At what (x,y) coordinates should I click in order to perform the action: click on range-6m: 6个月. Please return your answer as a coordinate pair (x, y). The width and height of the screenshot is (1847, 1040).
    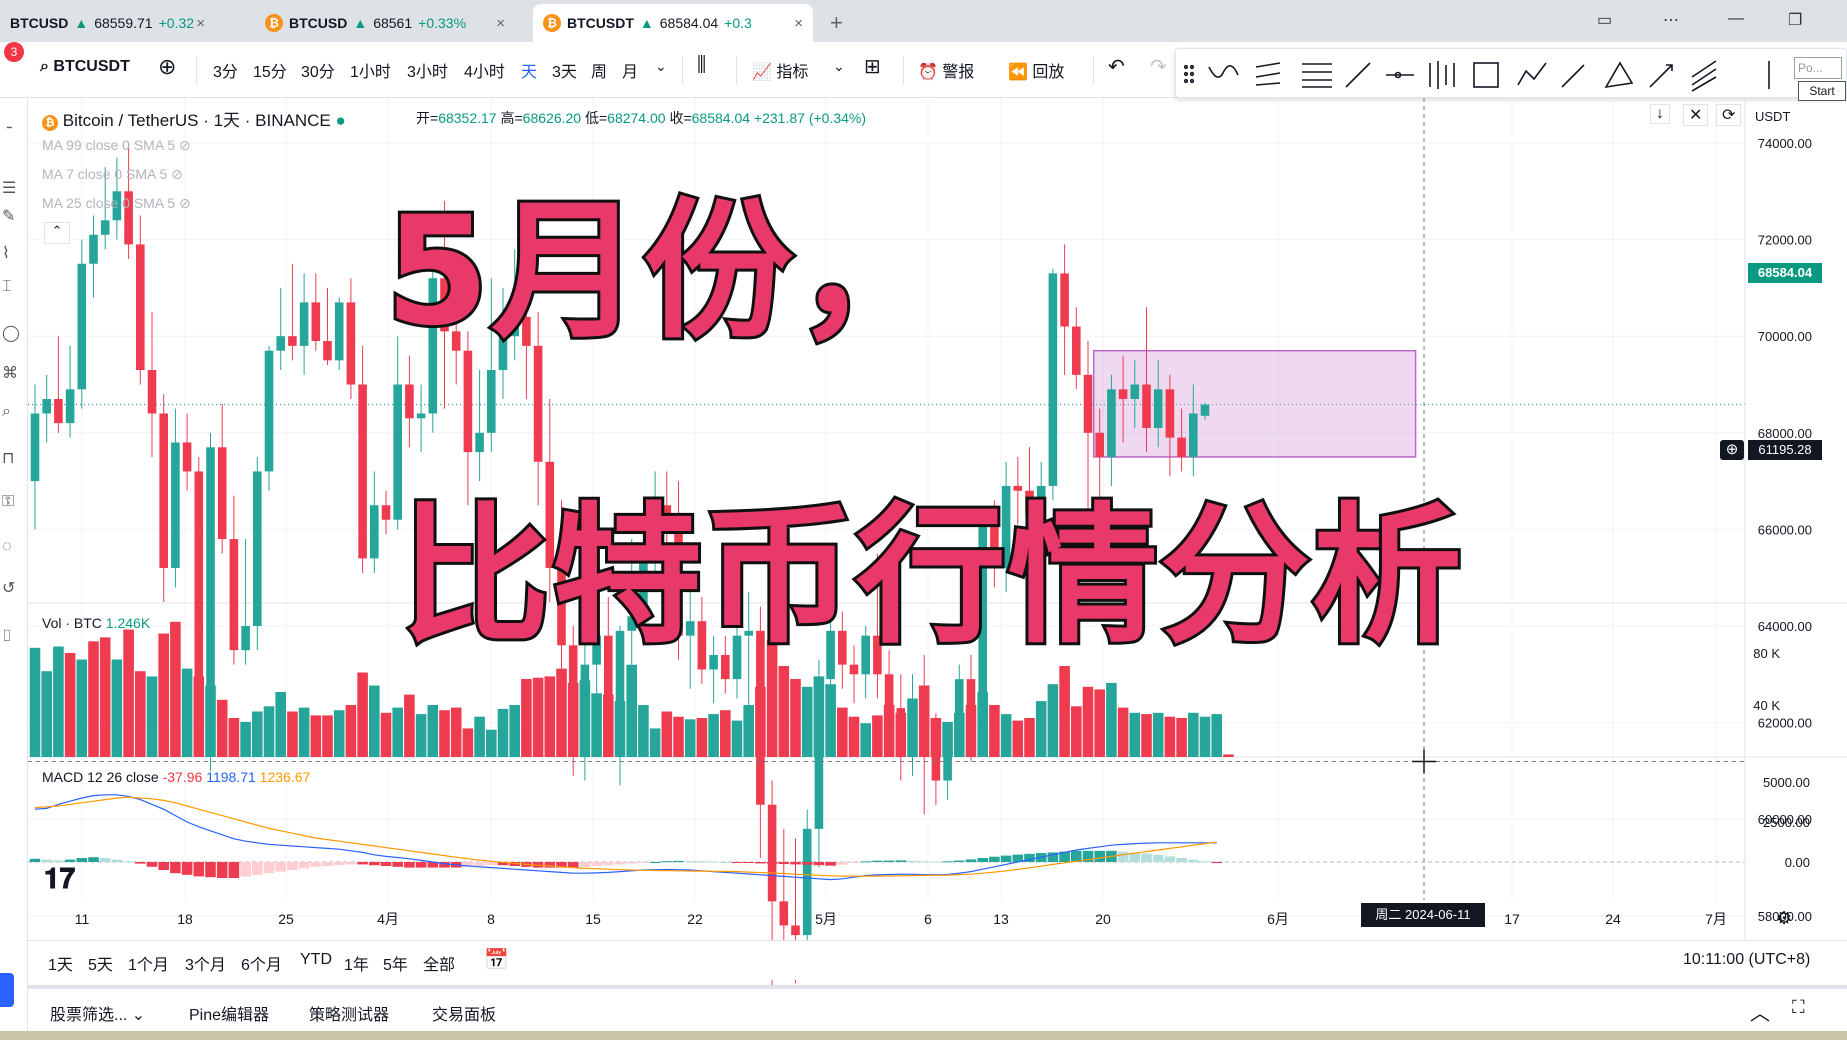
    Looking at the image, I should click on (261, 963).